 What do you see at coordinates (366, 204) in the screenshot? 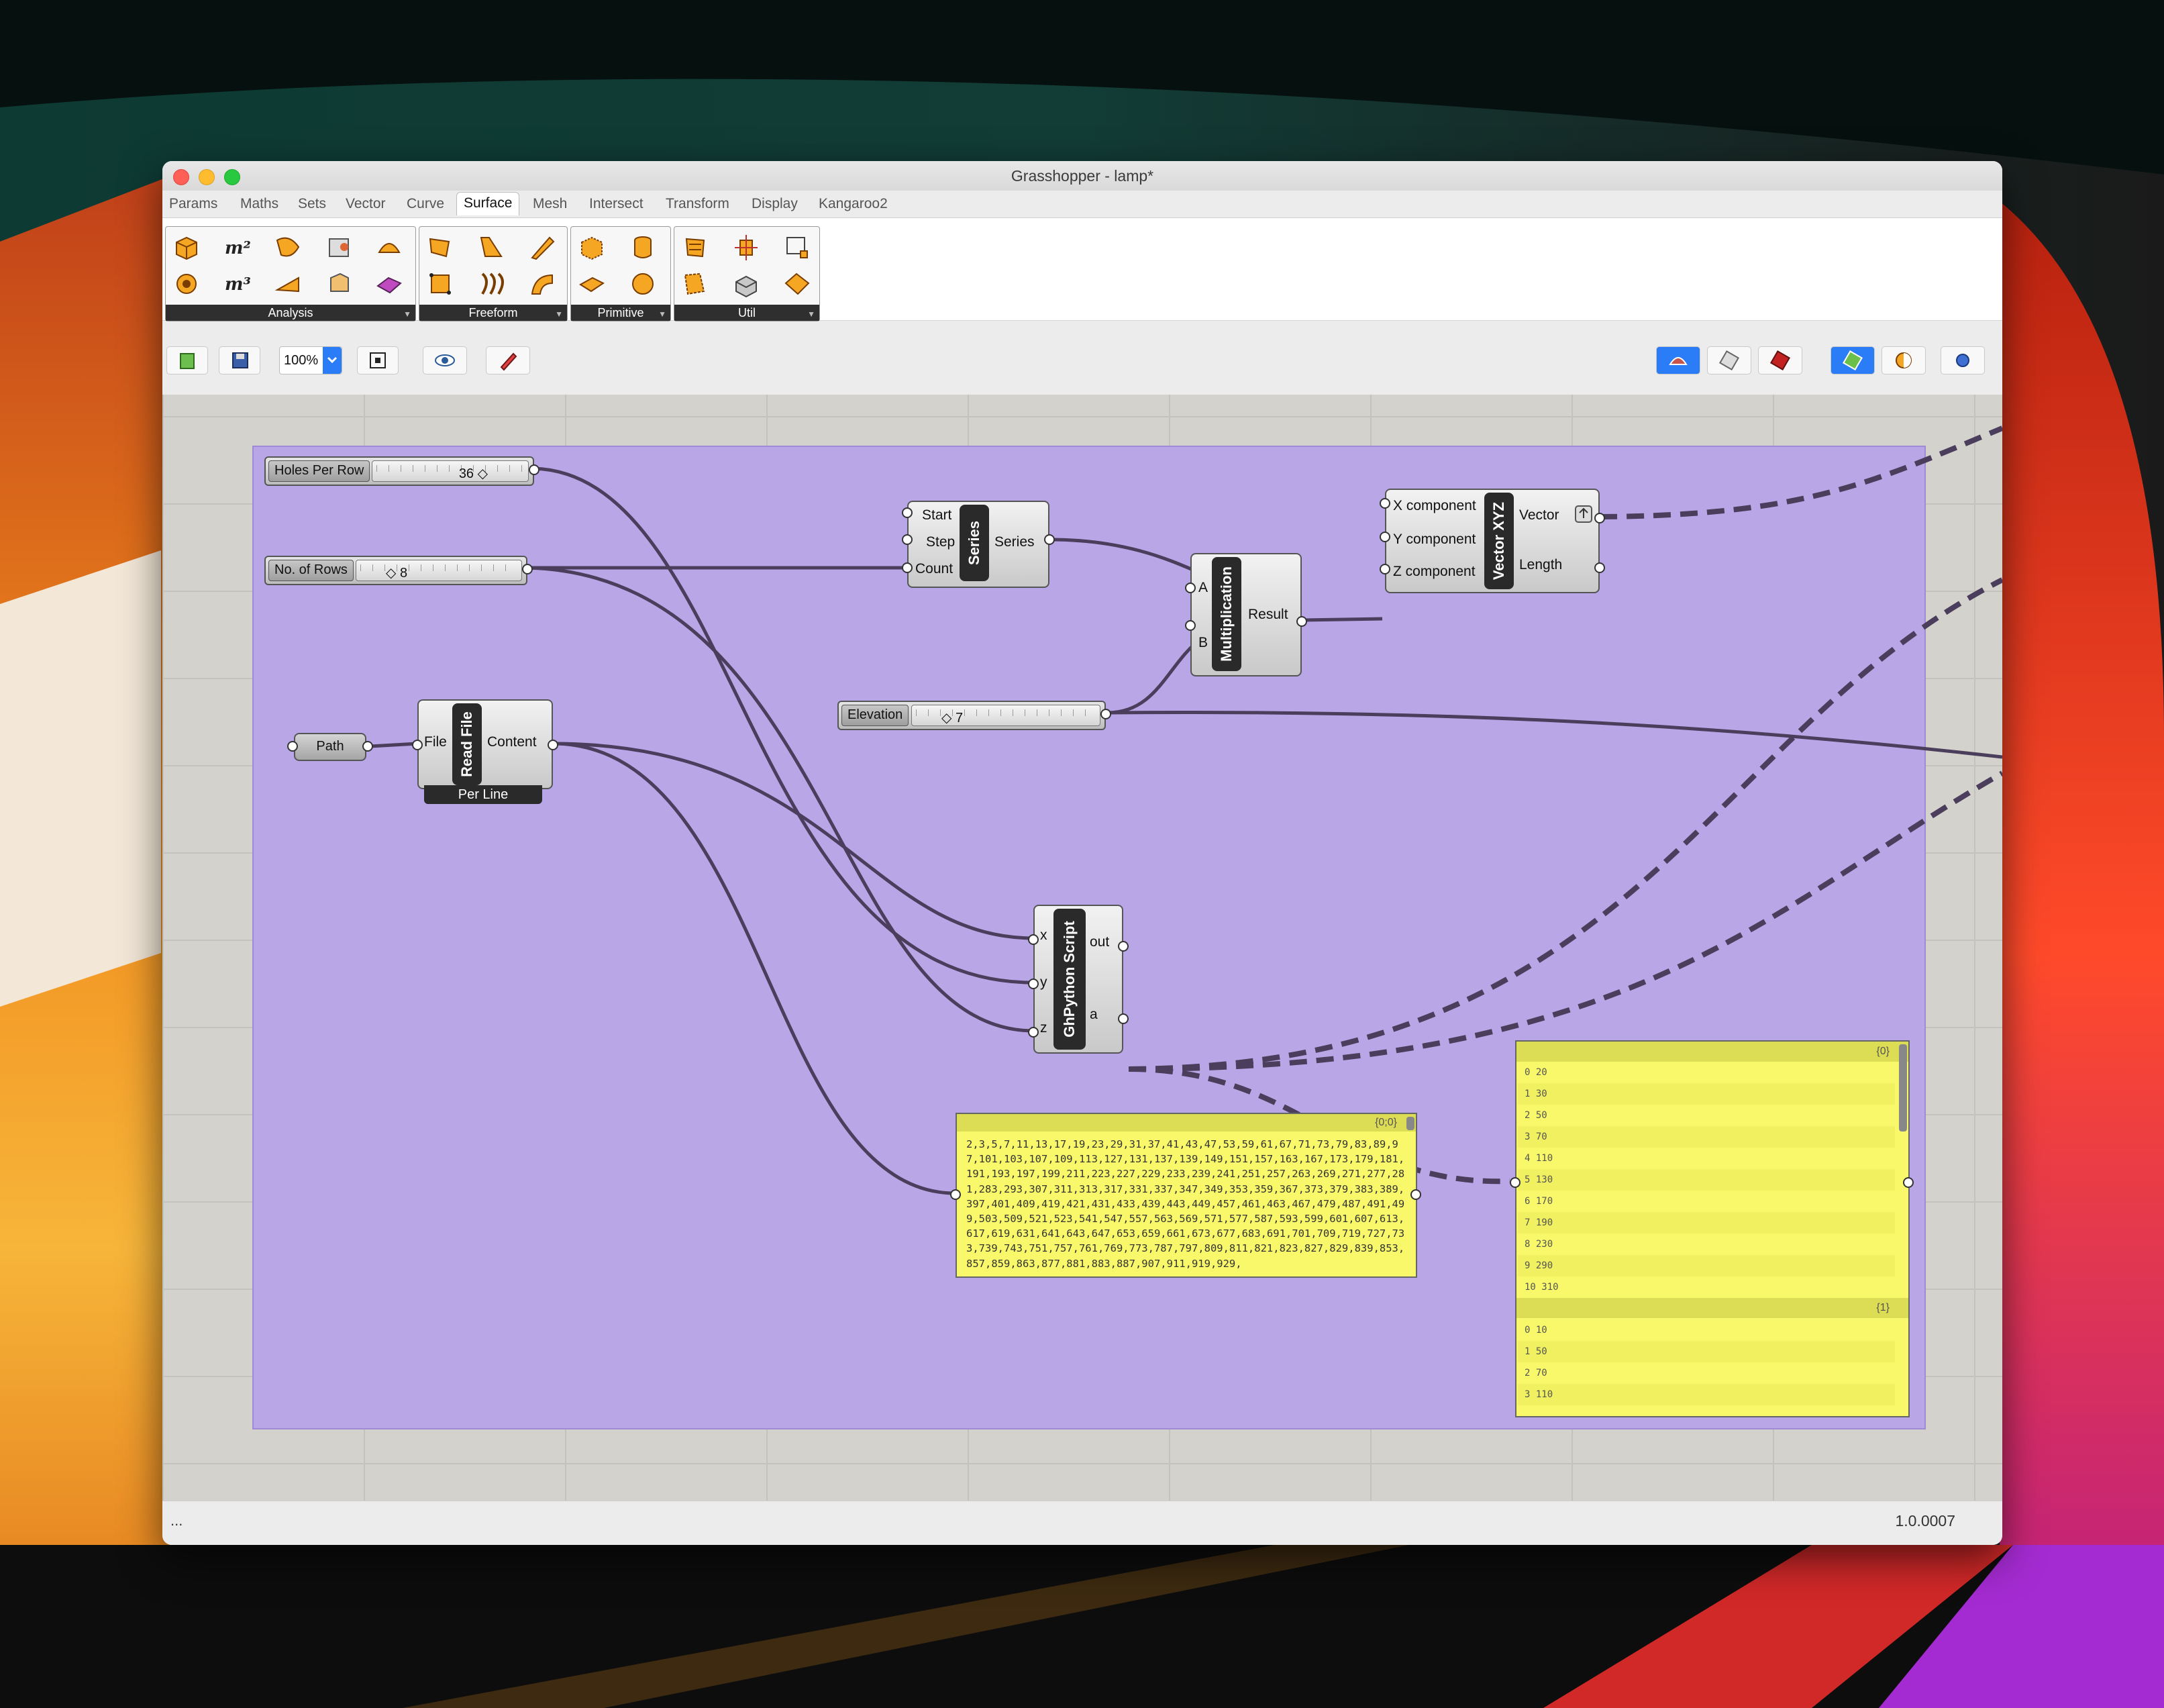
I see `tab-vector: Vector` at bounding box center [366, 204].